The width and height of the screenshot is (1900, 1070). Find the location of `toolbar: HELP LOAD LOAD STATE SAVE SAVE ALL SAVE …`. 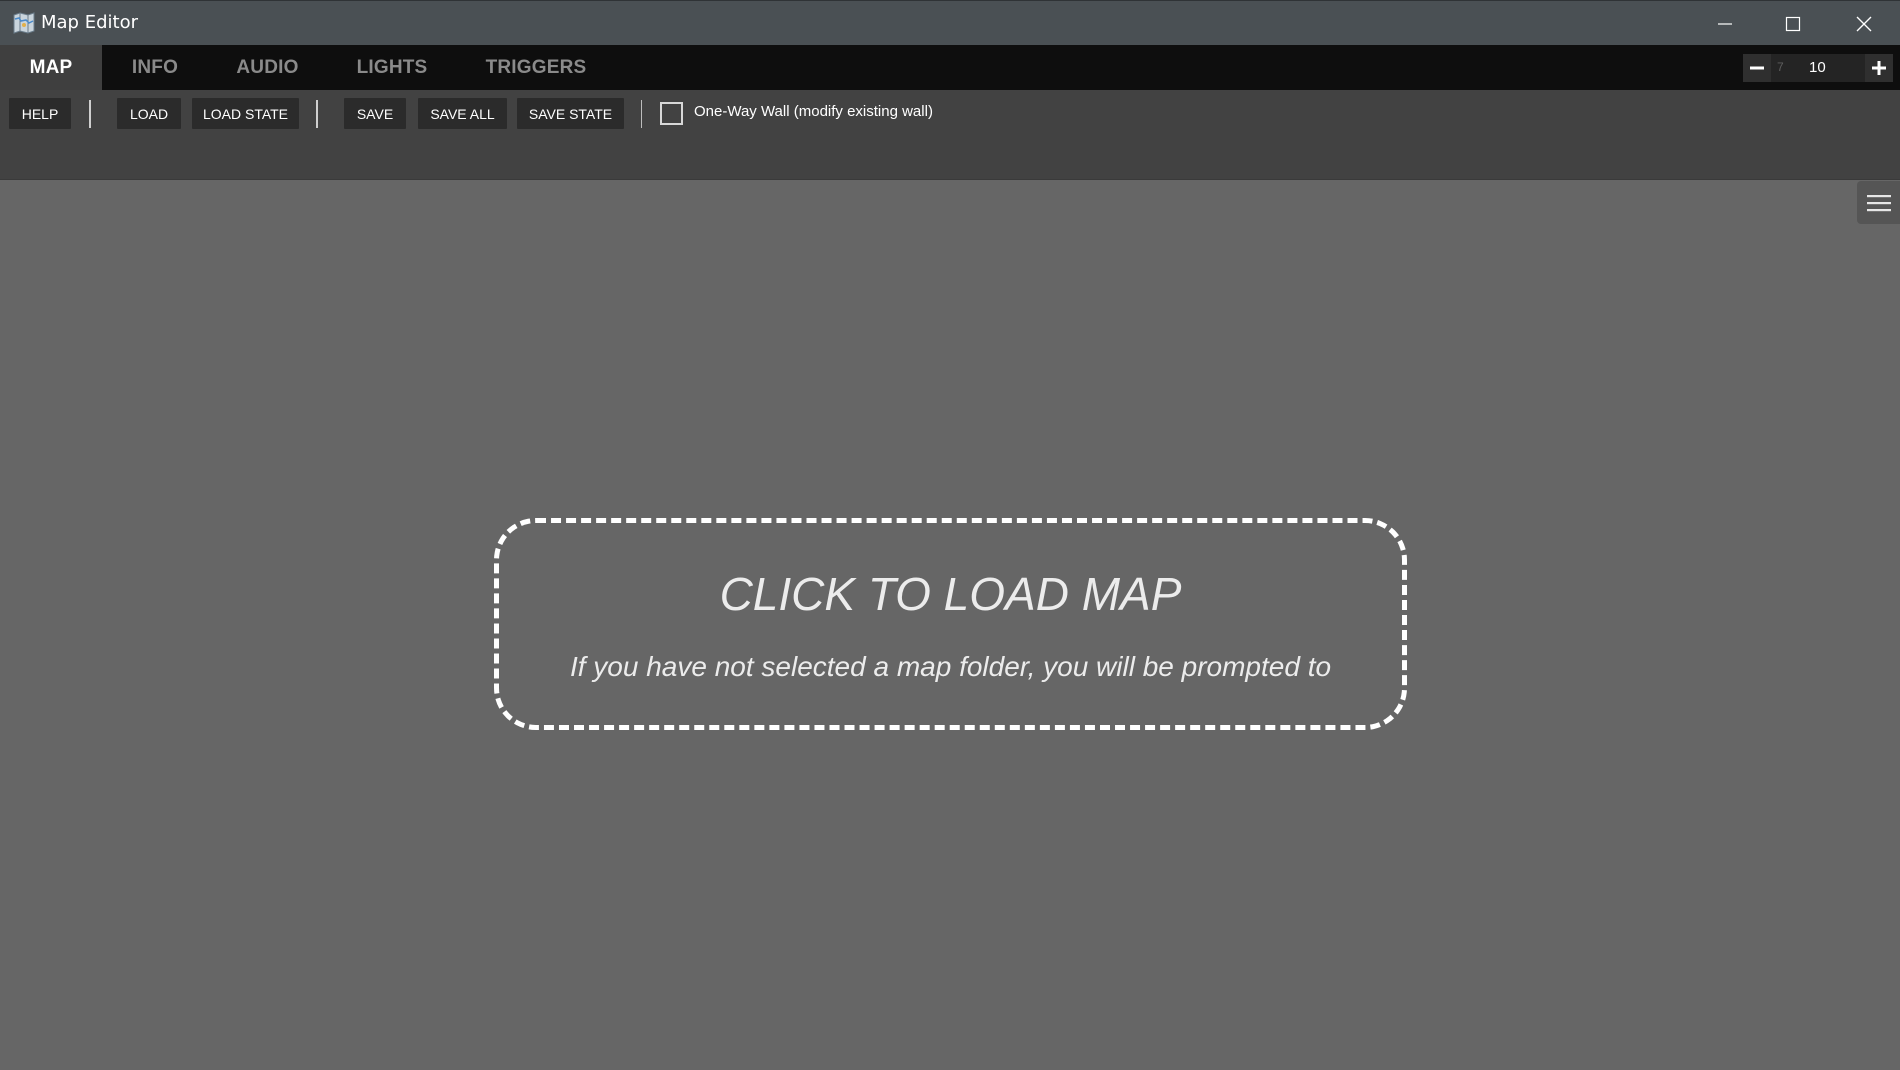

toolbar: HELP LOAD LOAD STATE SAVE SAVE ALL SAVE … is located at coordinates (950, 135).